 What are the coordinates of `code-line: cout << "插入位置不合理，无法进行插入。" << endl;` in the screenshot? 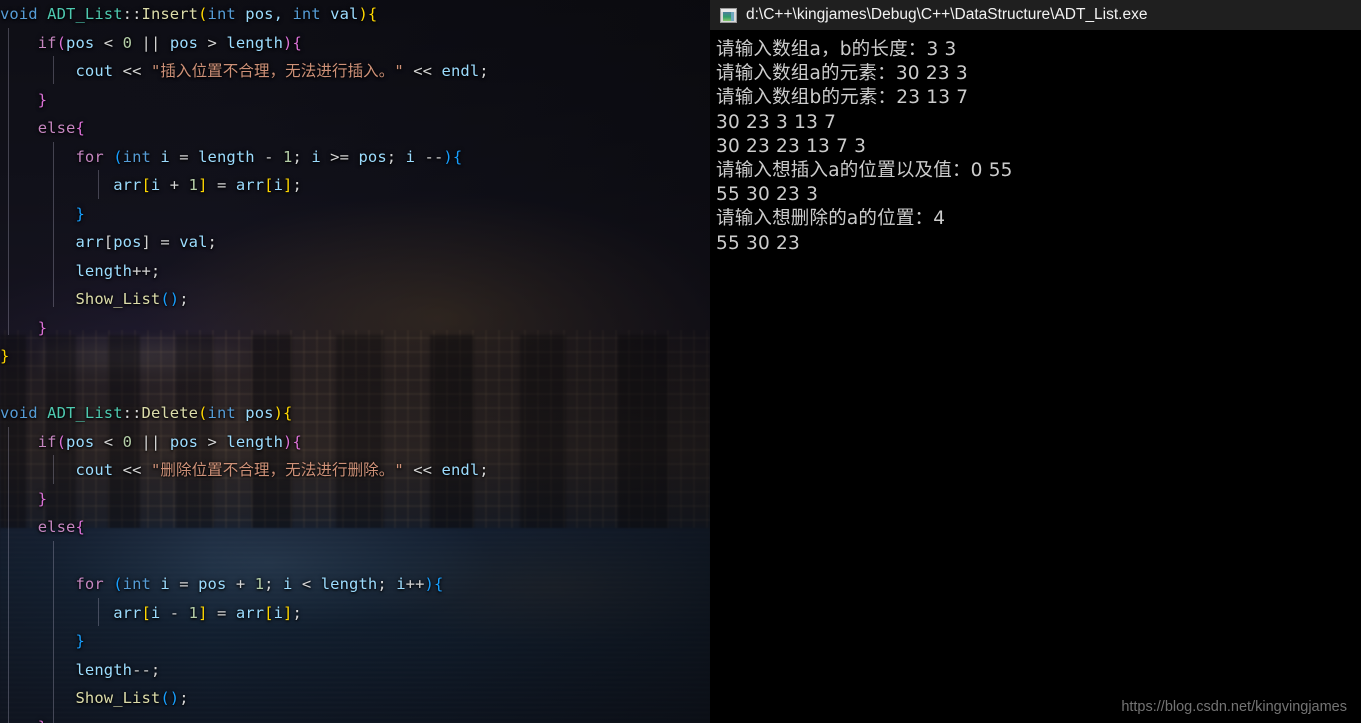 It's located at (355, 71).